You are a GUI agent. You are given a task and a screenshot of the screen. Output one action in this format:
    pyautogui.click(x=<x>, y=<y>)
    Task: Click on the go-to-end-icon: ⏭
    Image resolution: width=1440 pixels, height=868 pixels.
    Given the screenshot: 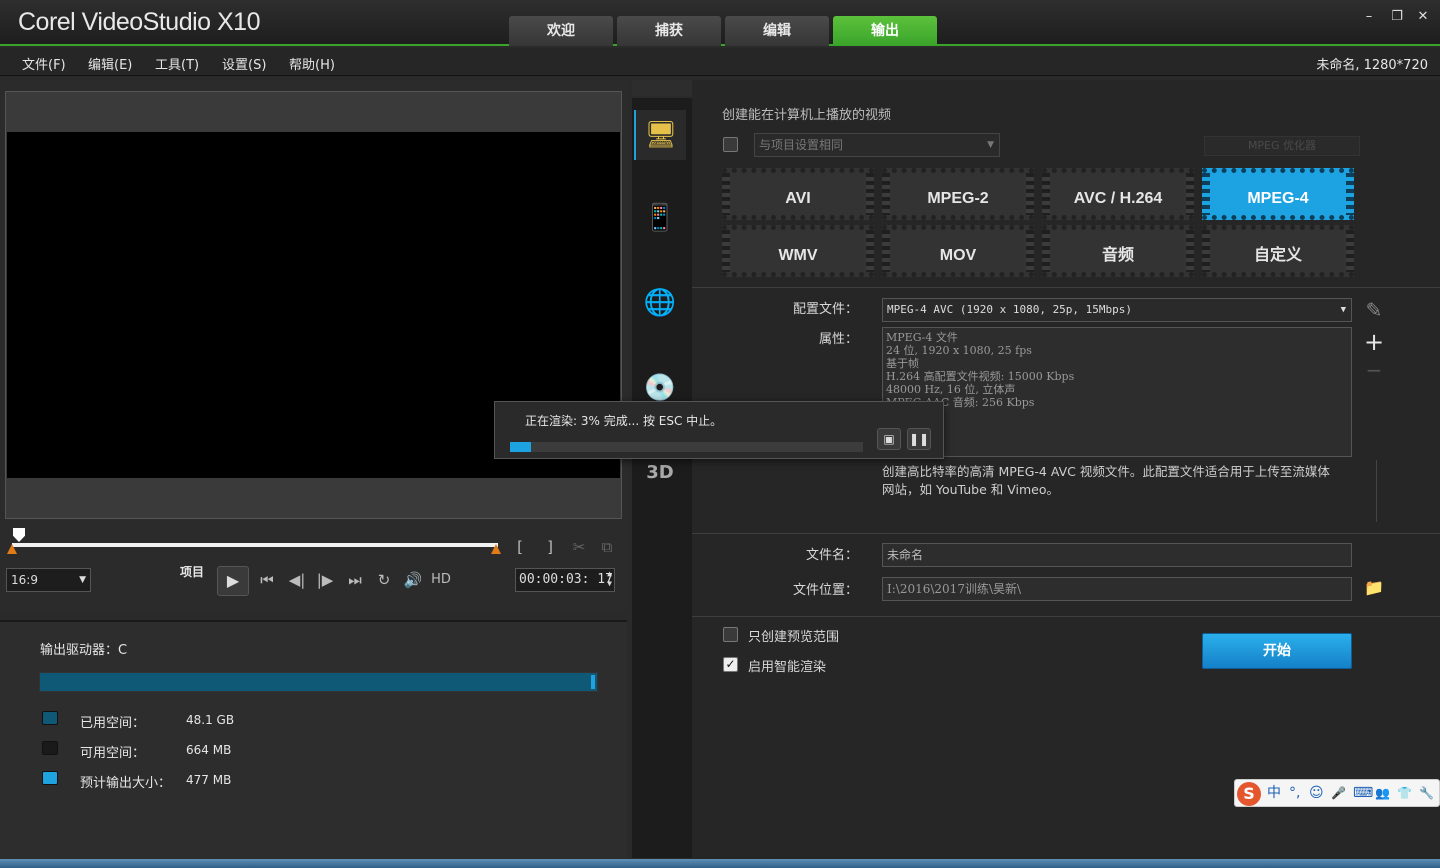 What is the action you would take?
    pyautogui.click(x=355, y=580)
    